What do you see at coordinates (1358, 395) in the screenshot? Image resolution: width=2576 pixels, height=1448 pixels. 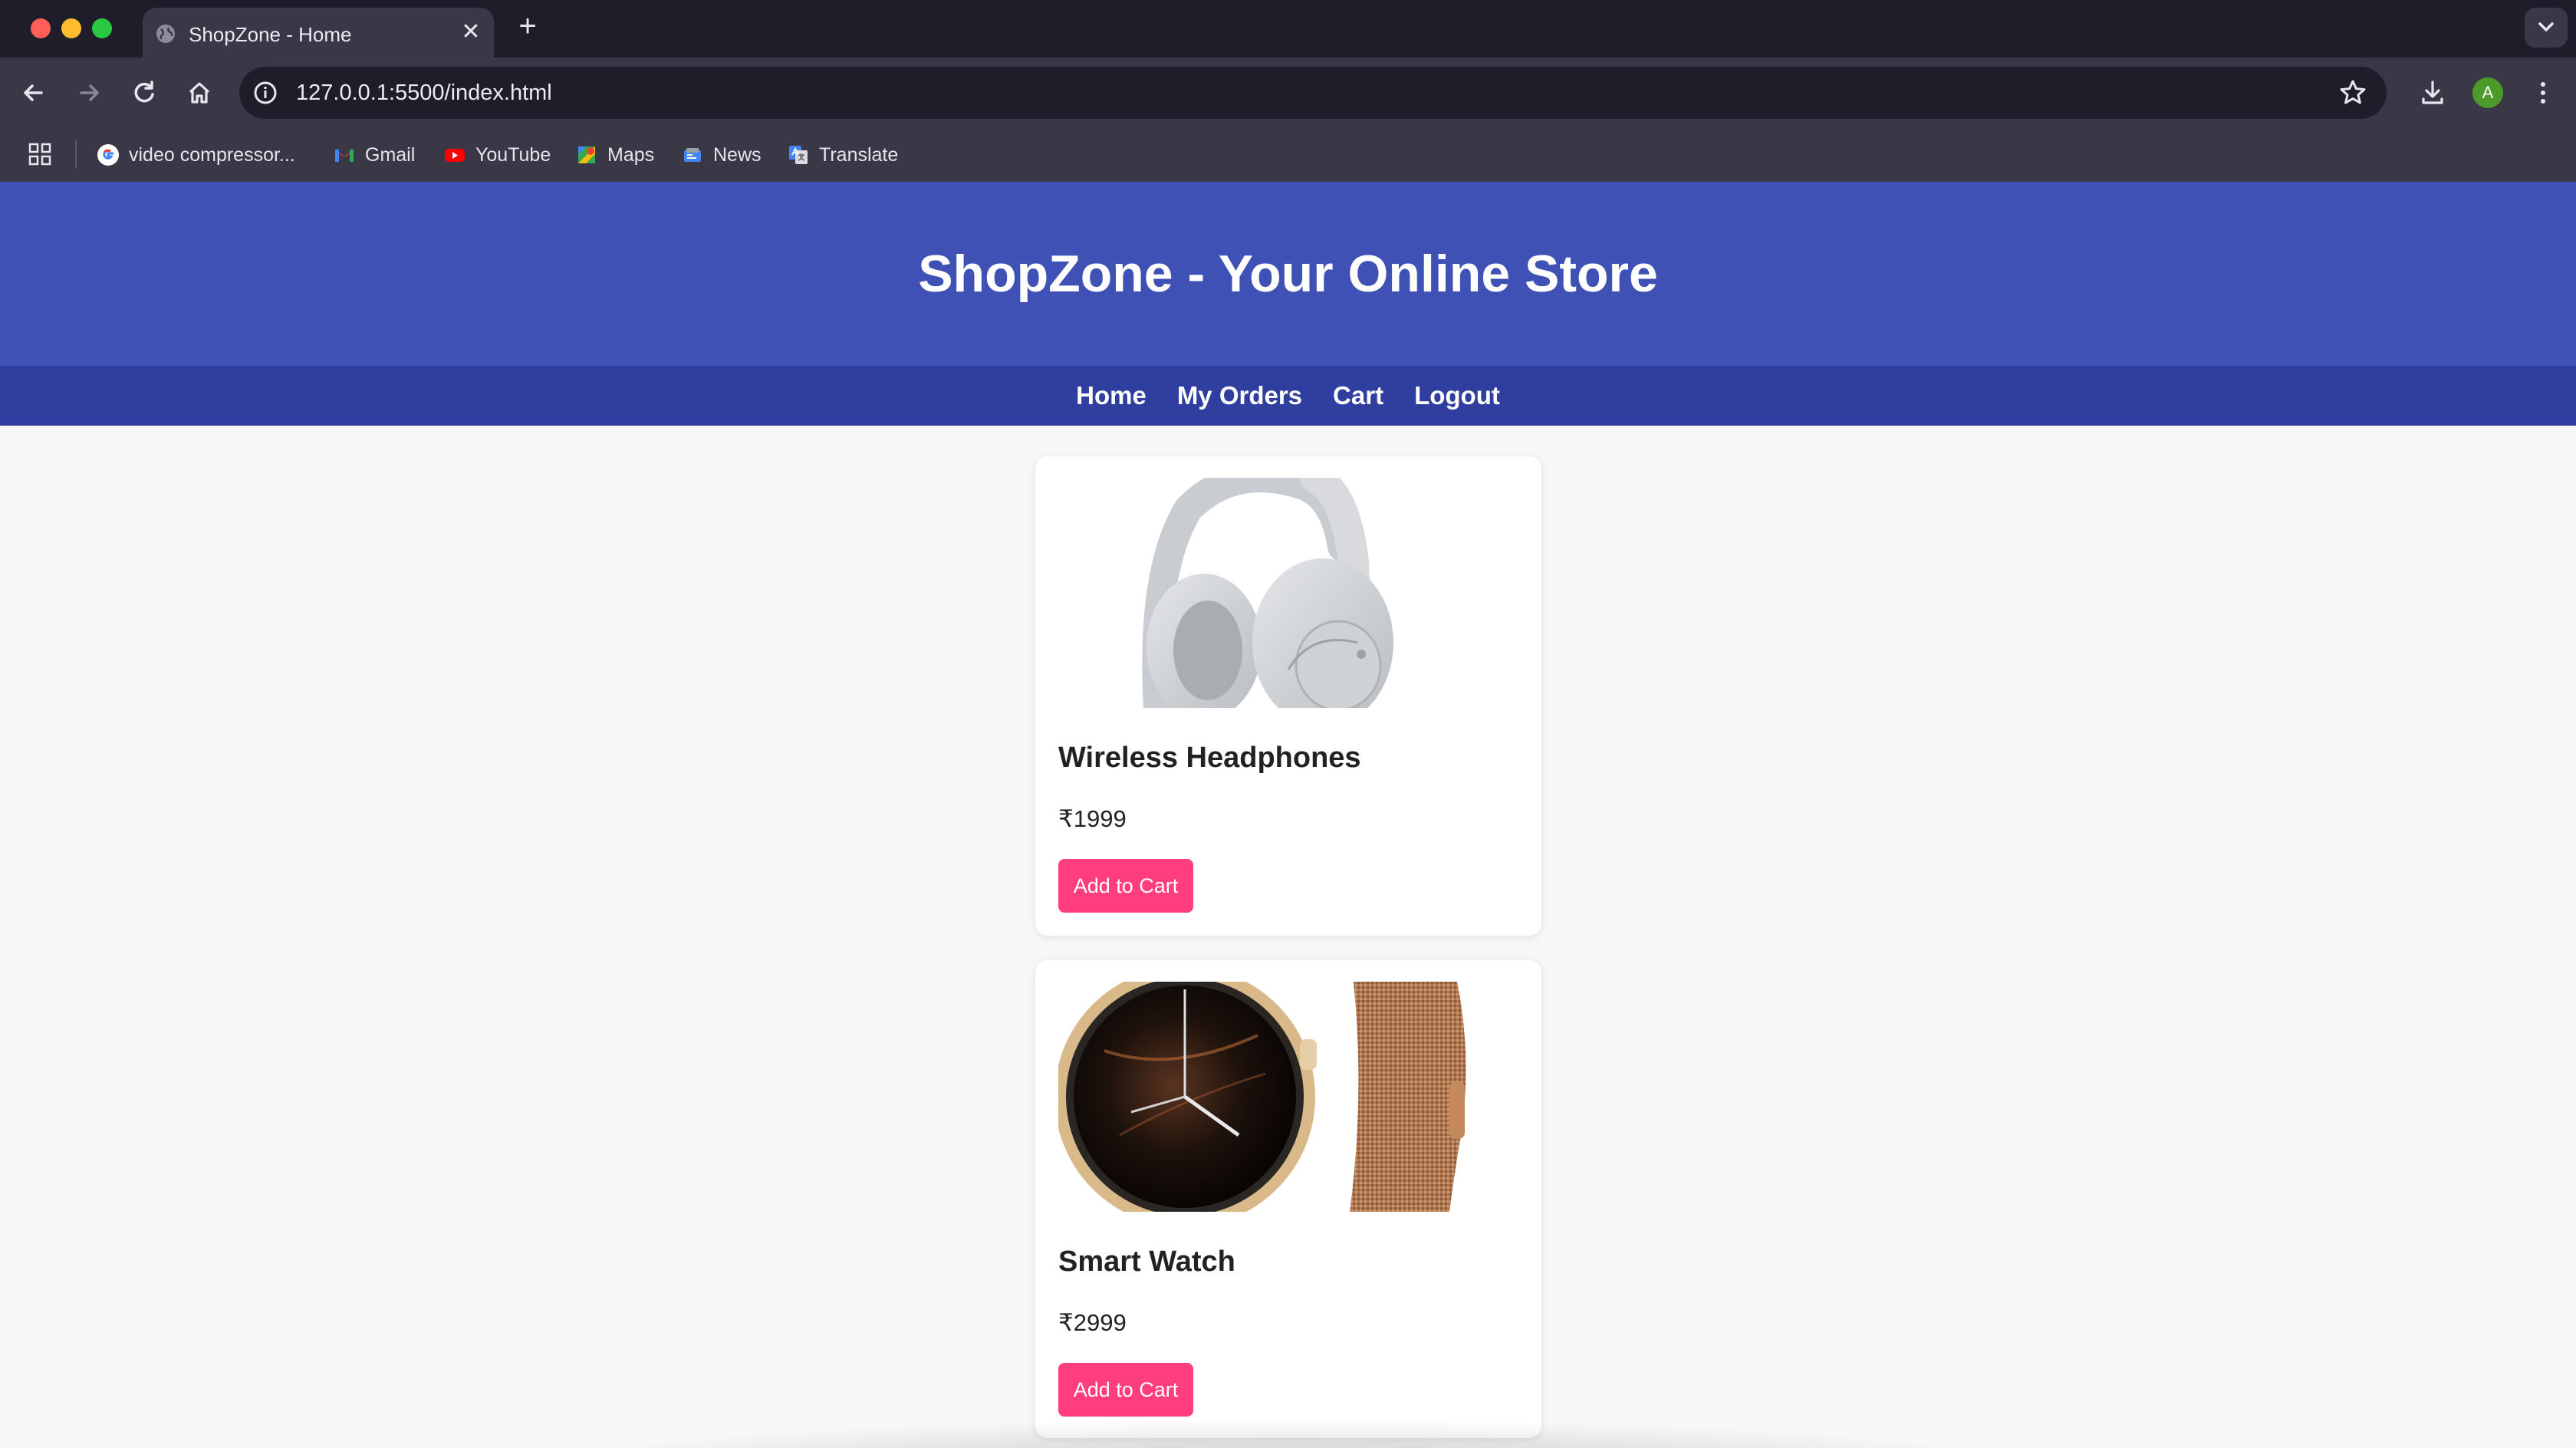 I see `nav-cart-link: Cart` at bounding box center [1358, 395].